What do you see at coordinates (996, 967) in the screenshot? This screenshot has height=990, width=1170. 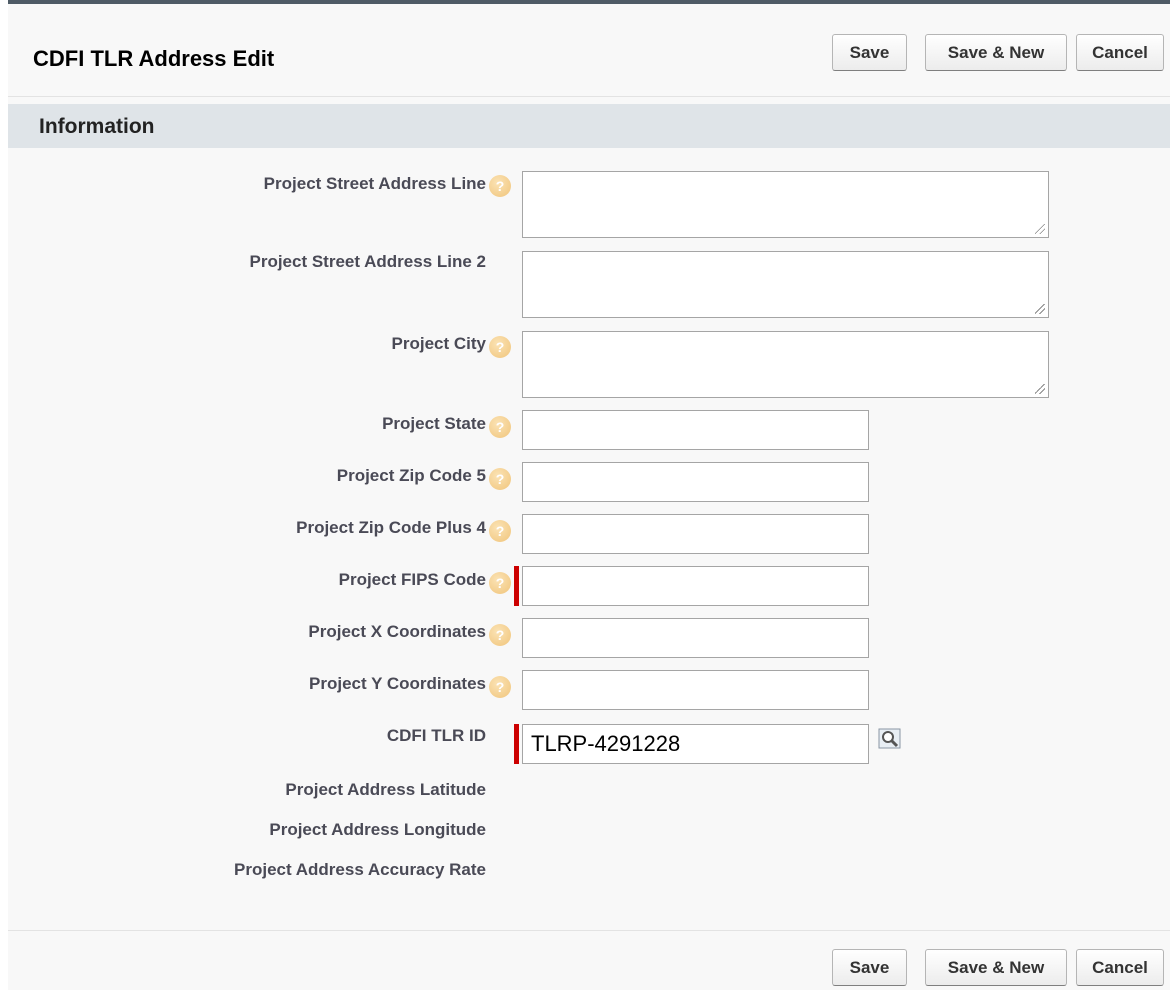 I see `footer-save-new-button: Save & New` at bounding box center [996, 967].